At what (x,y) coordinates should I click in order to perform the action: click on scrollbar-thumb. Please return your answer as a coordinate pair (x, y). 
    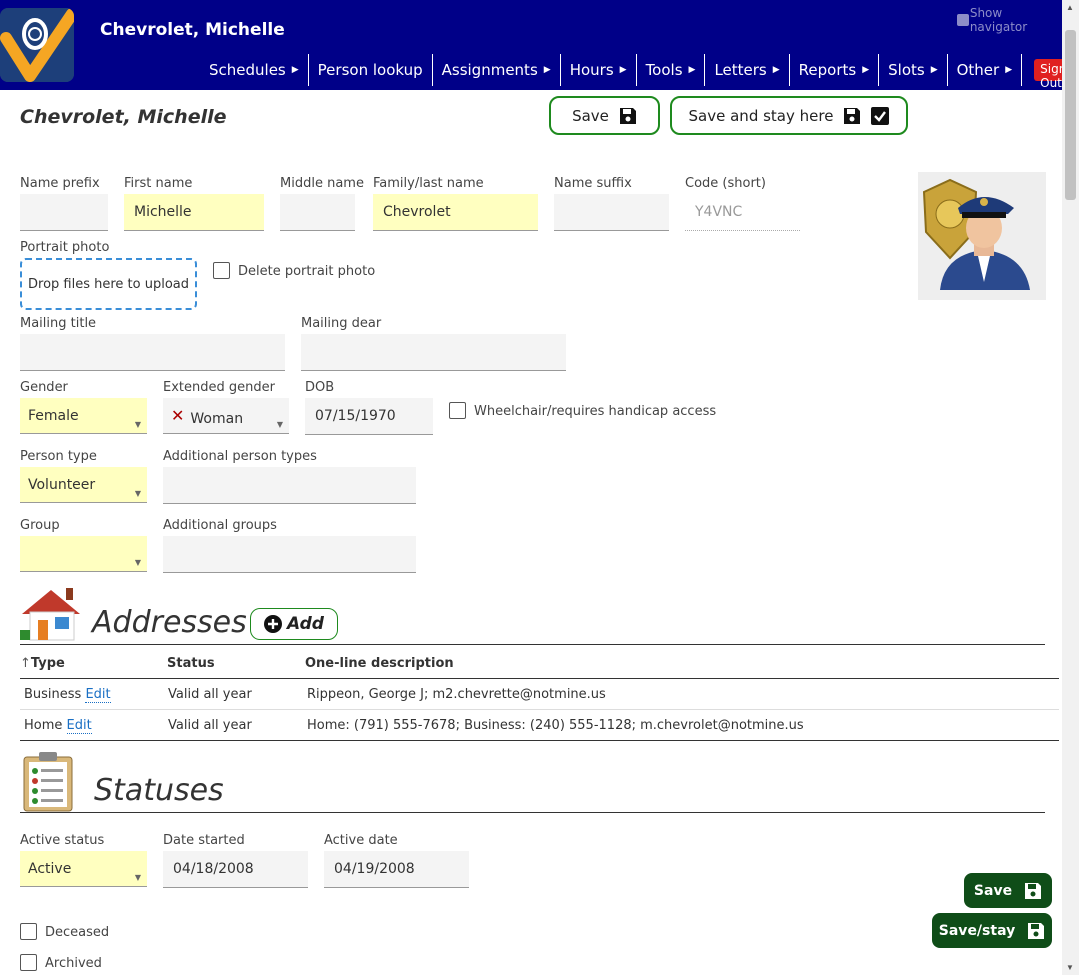
    Looking at the image, I should click on (1070, 115).